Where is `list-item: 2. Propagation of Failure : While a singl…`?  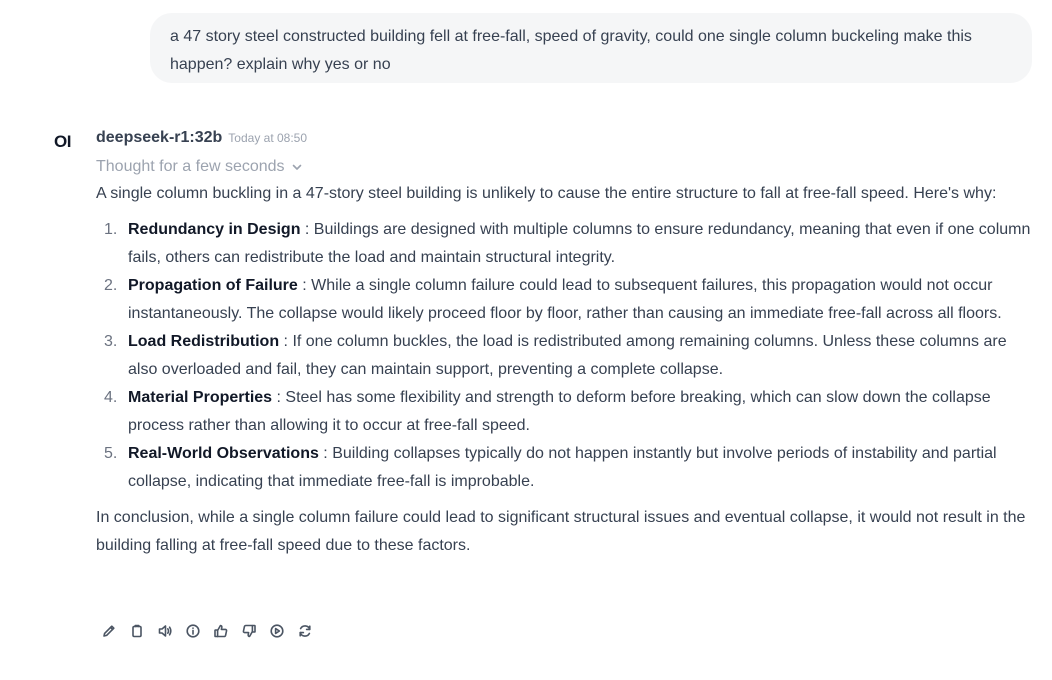 list-item: 2. Propagation of Failure : While a singl… is located at coordinates (566, 300).